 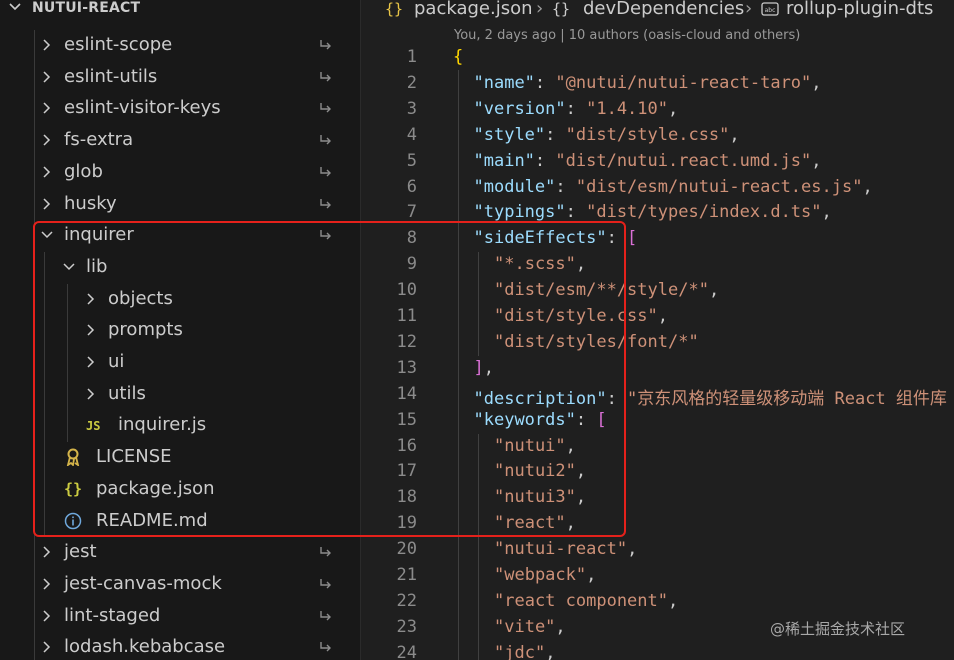 I want to click on json-file-icon: {}, so click(x=394, y=9).